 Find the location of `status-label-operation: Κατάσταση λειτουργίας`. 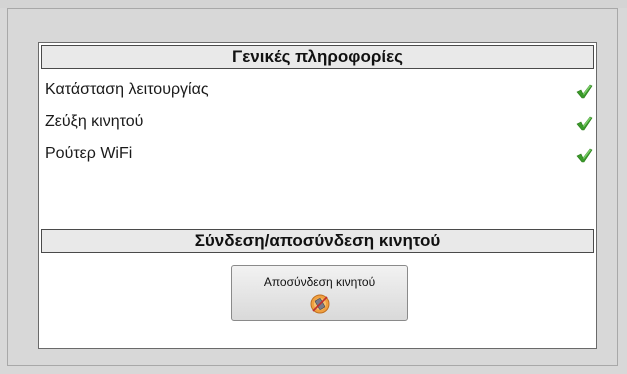

status-label-operation: Κατάσταση λειτουργίας is located at coordinates (127, 89).